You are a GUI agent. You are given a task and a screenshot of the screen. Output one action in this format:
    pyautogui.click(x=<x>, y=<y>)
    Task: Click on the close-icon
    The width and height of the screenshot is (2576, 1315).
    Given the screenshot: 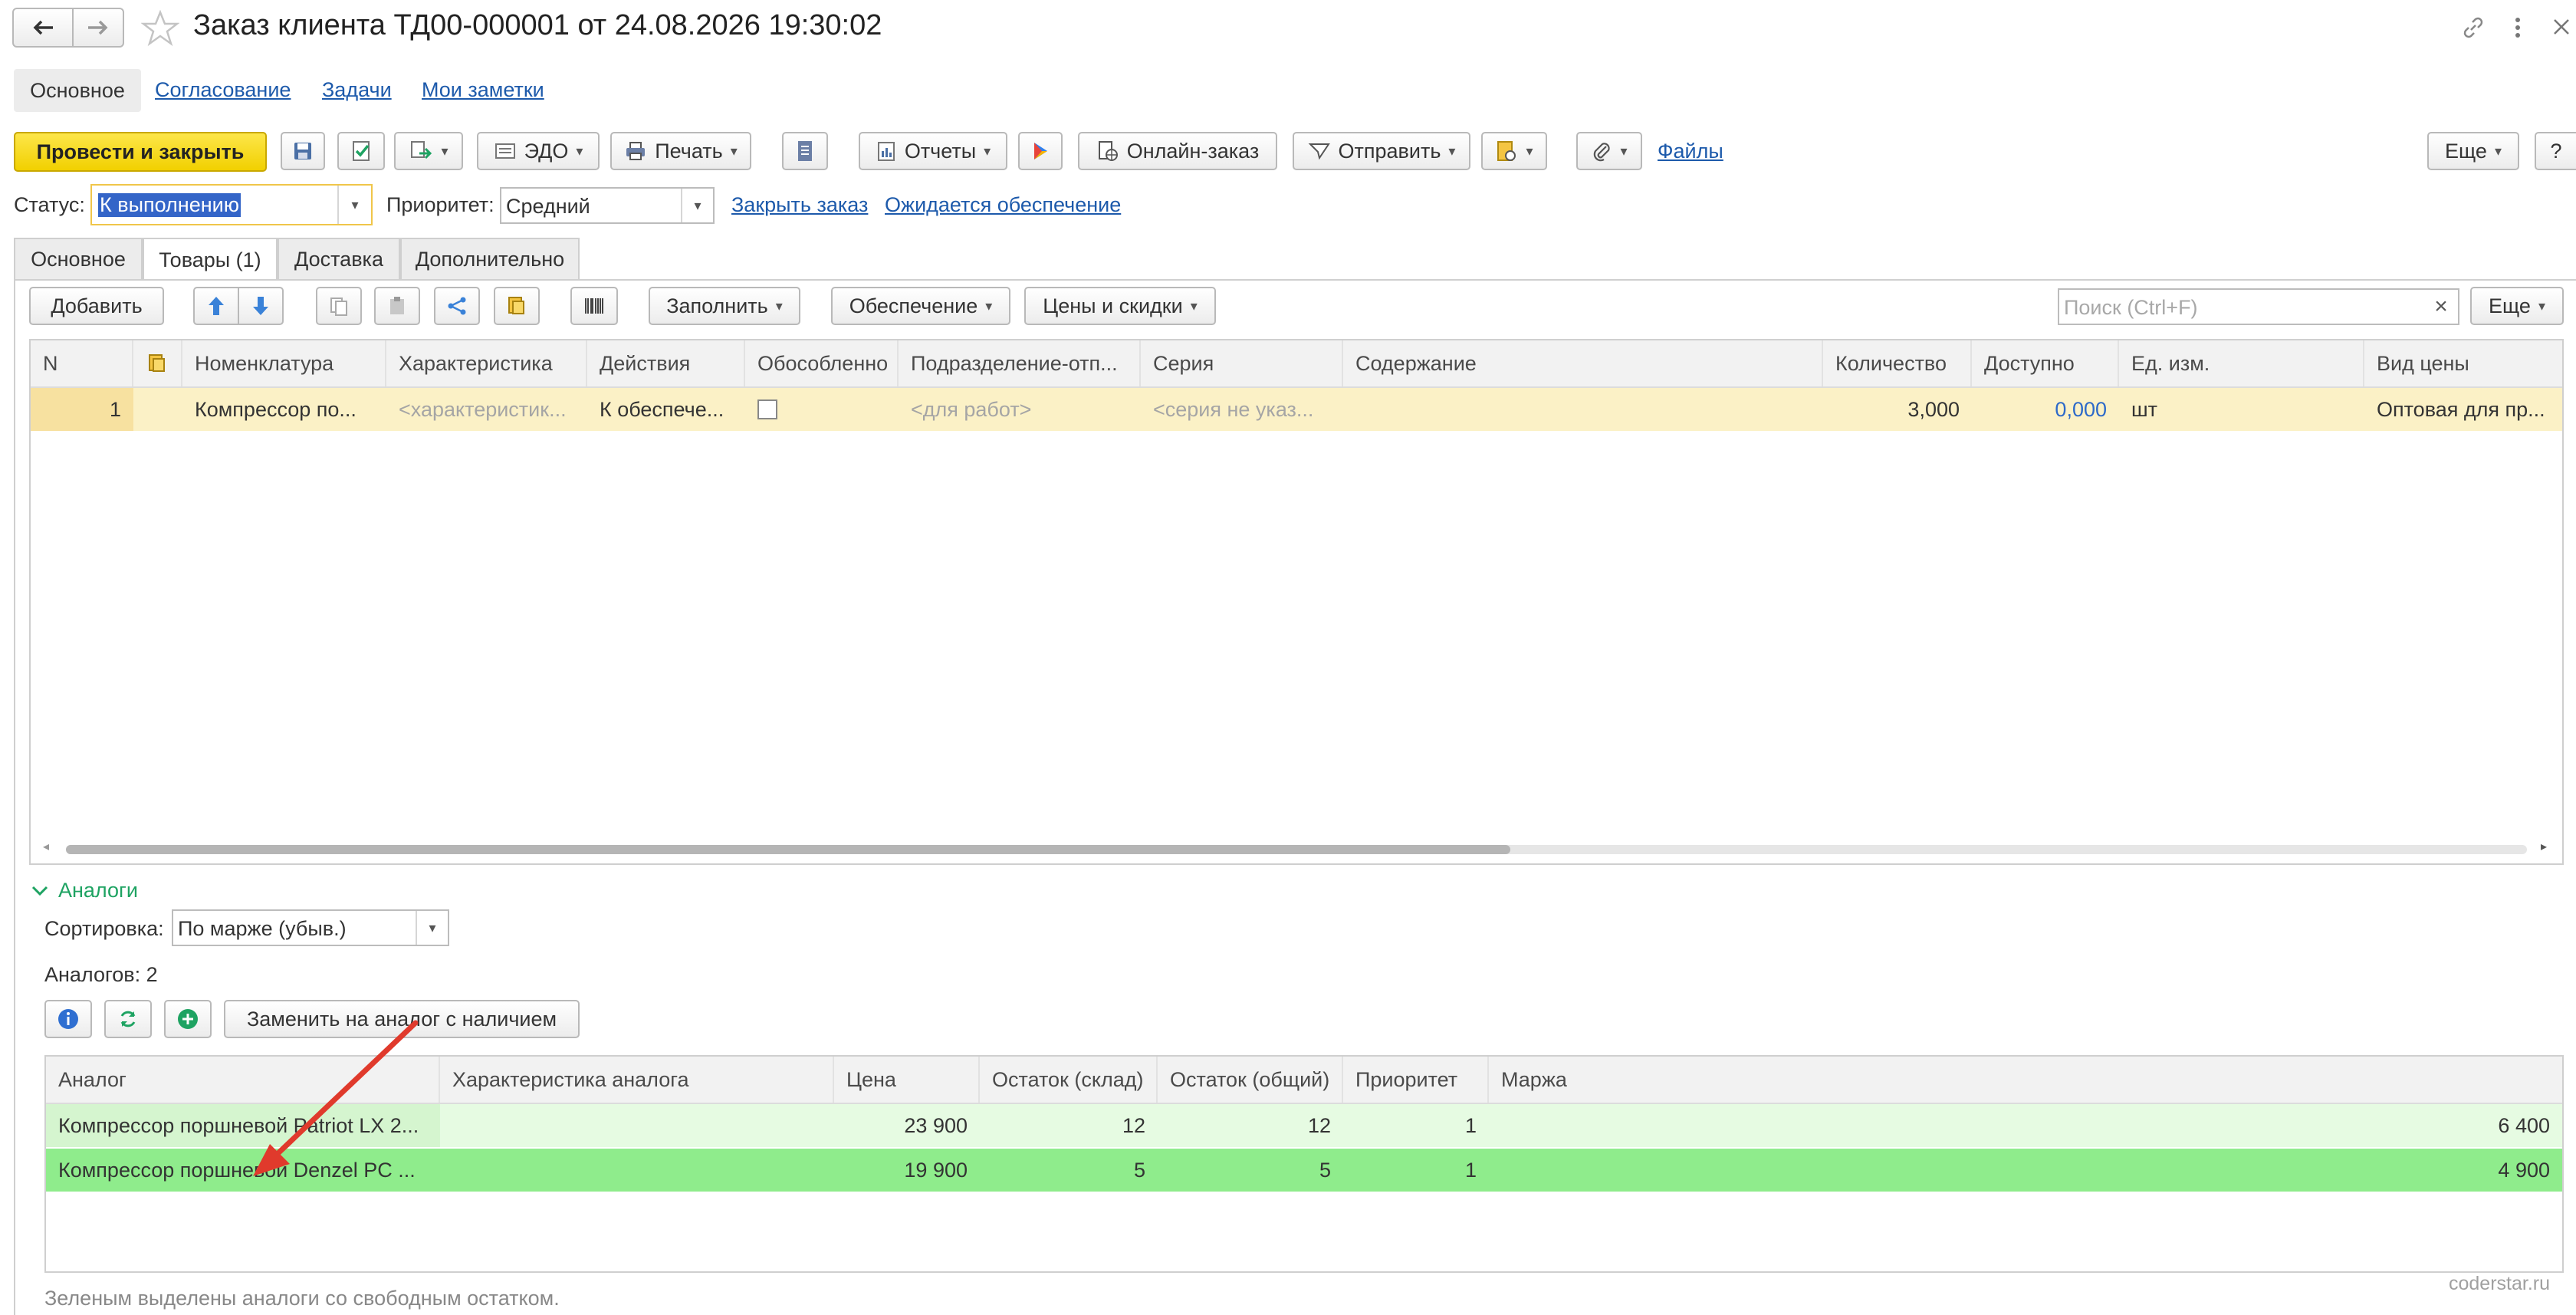 What is the action you would take?
    pyautogui.click(x=2561, y=27)
    